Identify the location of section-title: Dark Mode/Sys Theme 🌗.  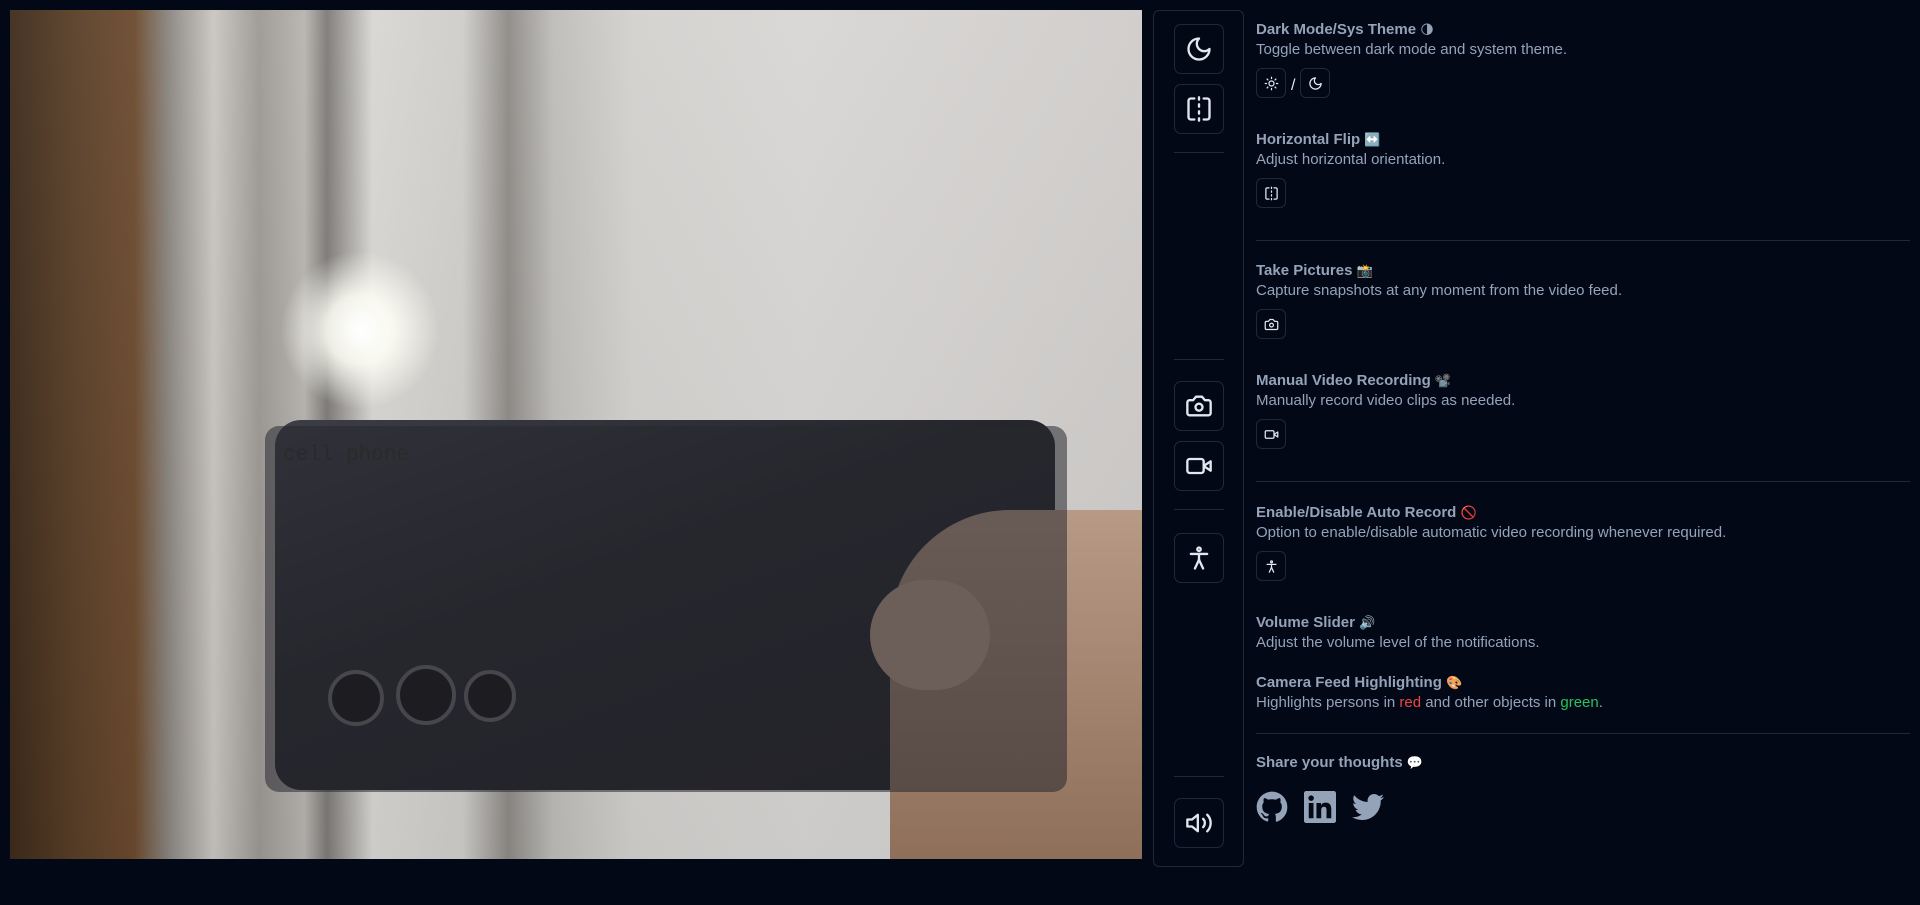
(1345, 29).